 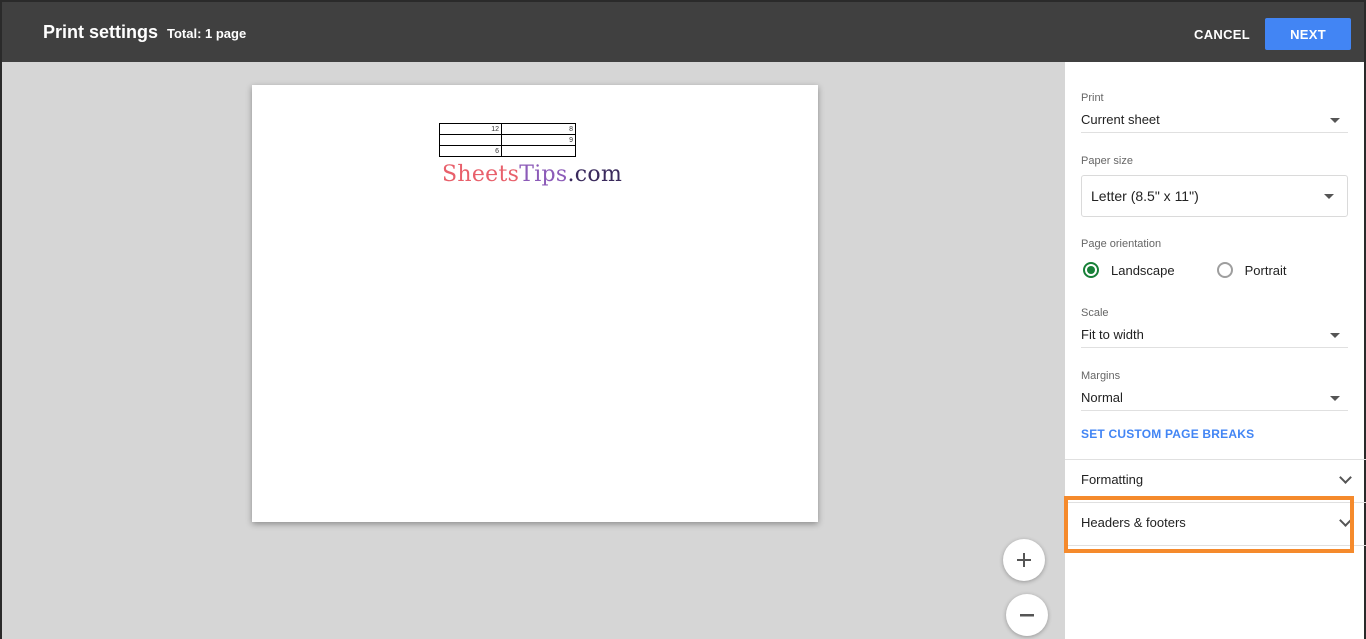 I want to click on formatting-label: Formatting, so click(x=1112, y=479).